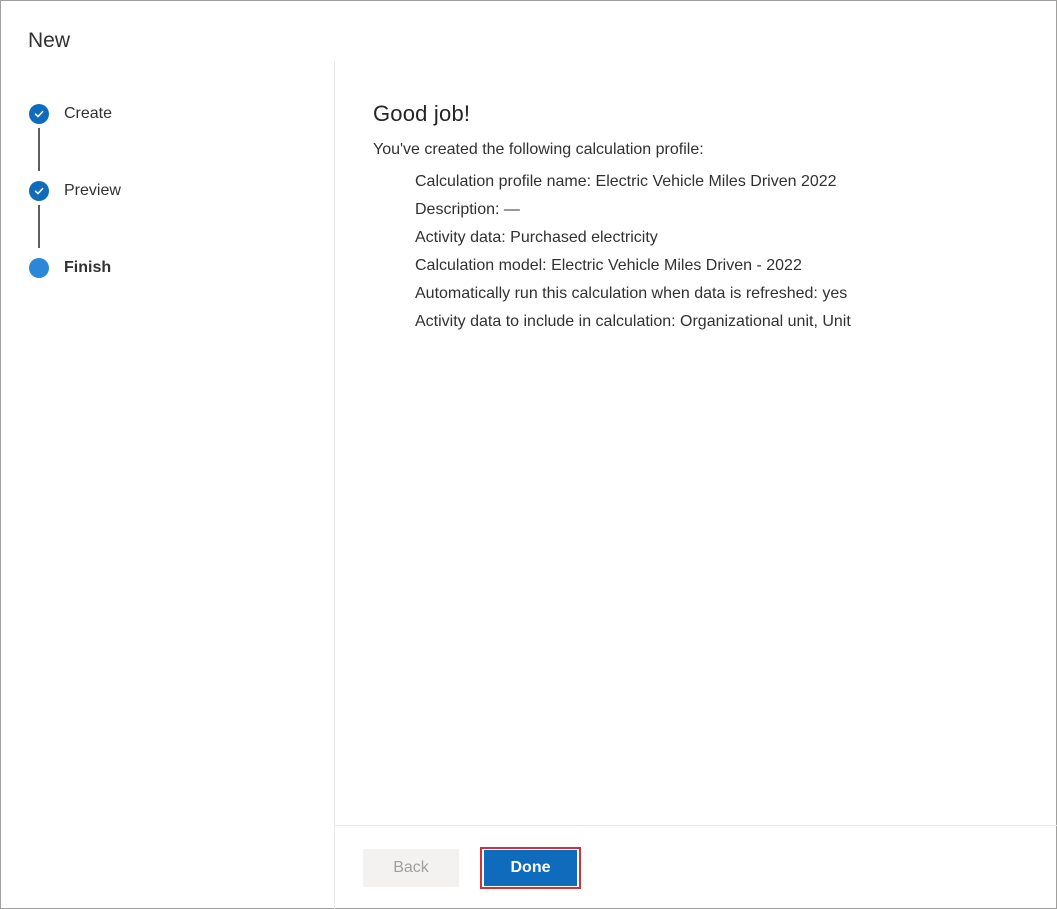 Image resolution: width=1057 pixels, height=909 pixels. Describe the element at coordinates (49, 40) in the screenshot. I see `page-title: New` at that location.